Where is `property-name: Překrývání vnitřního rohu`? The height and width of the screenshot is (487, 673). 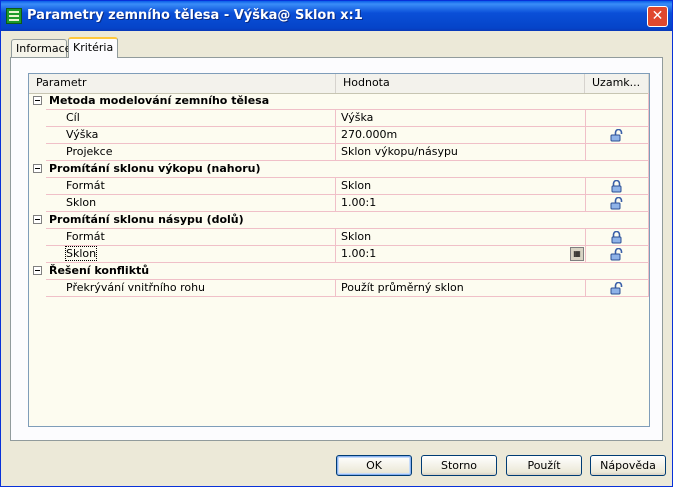 property-name: Překrývání vnitřního rohu is located at coordinates (191, 288).